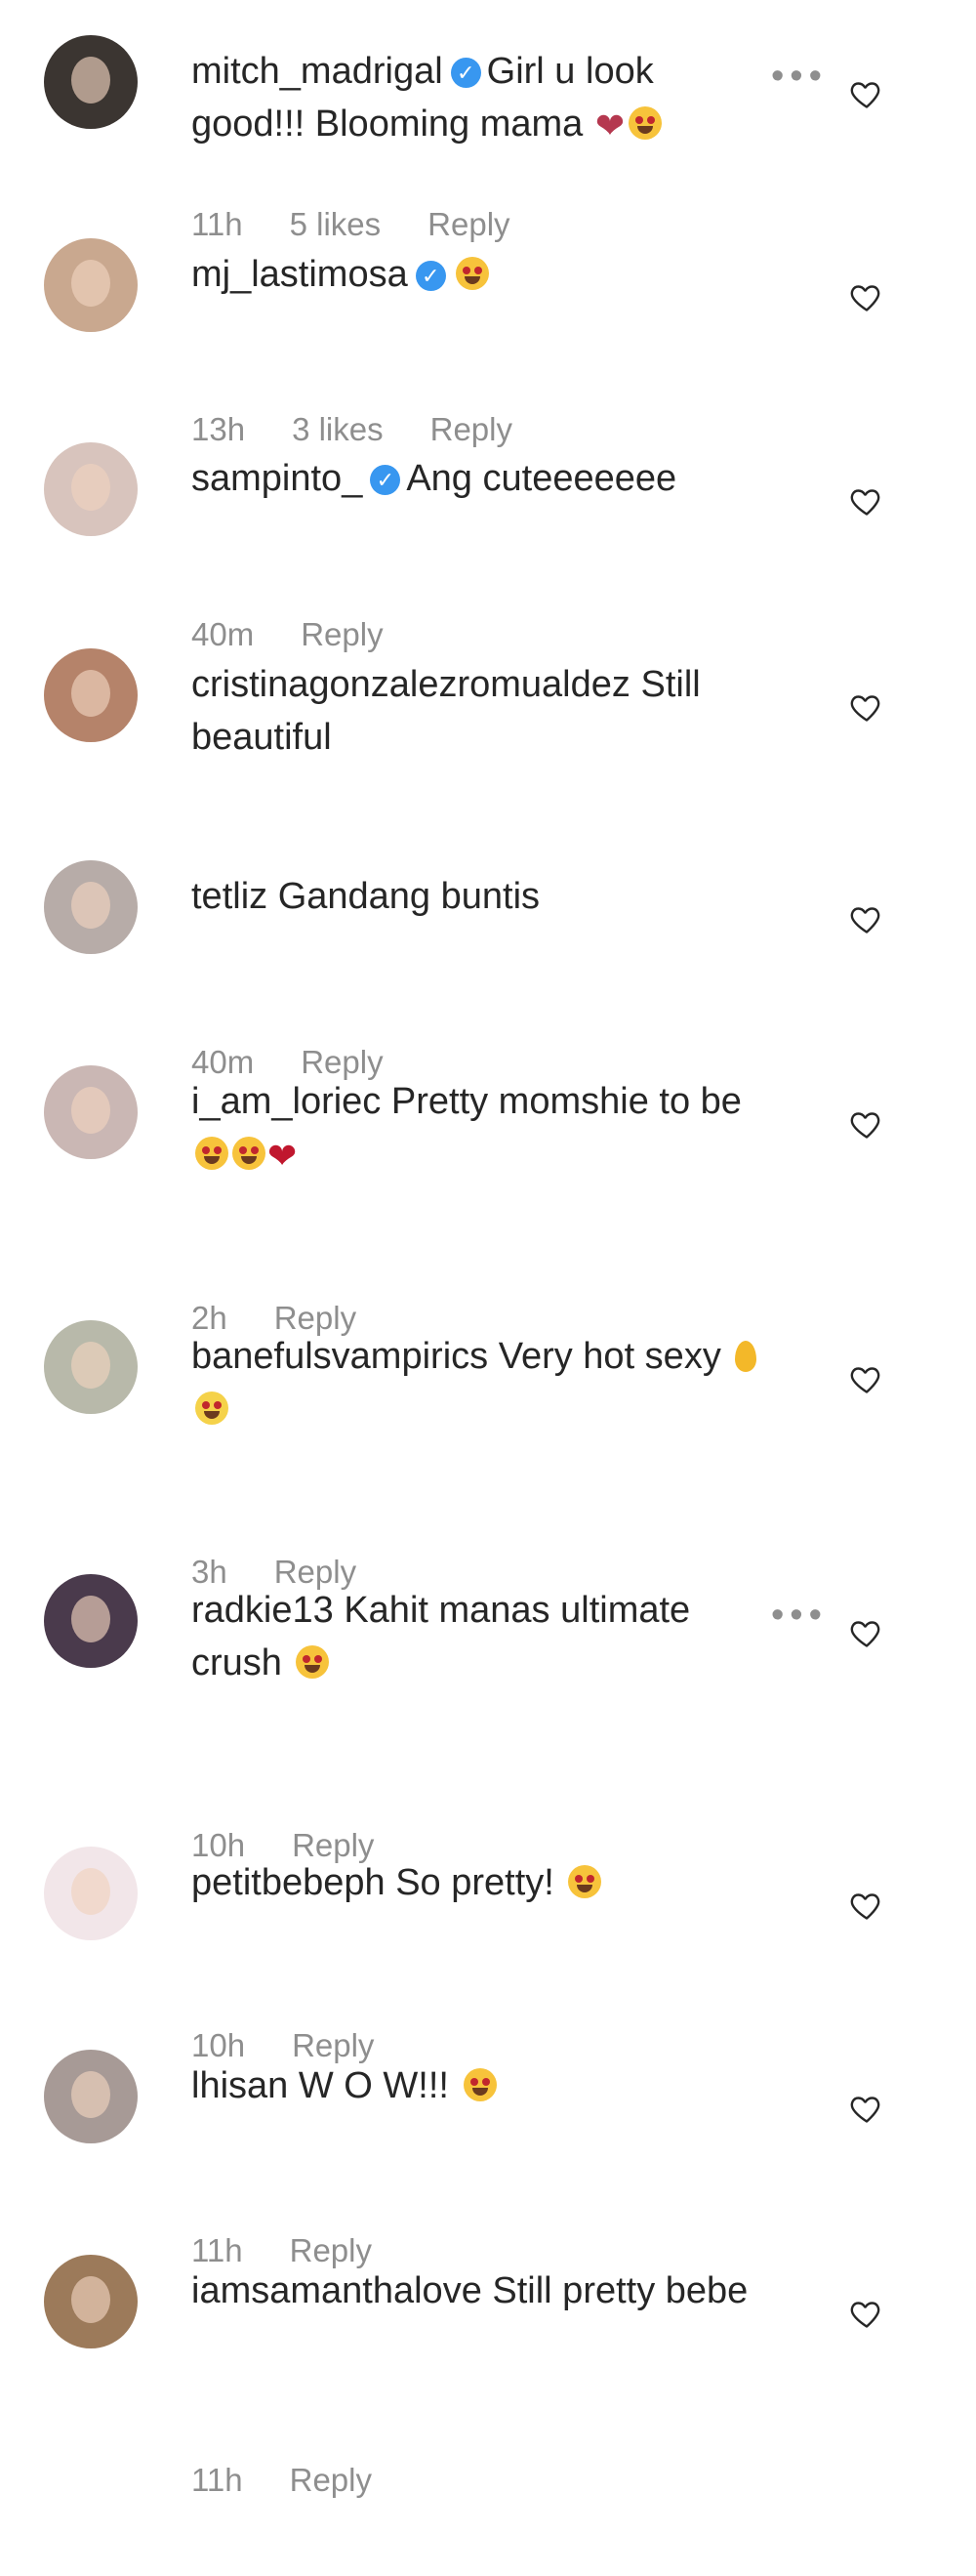  What do you see at coordinates (338, 429) in the screenshot?
I see `likes-count: 3 likes` at bounding box center [338, 429].